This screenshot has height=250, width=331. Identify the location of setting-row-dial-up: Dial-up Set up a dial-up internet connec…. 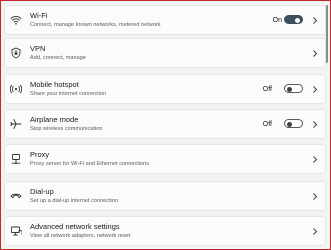
(165, 196).